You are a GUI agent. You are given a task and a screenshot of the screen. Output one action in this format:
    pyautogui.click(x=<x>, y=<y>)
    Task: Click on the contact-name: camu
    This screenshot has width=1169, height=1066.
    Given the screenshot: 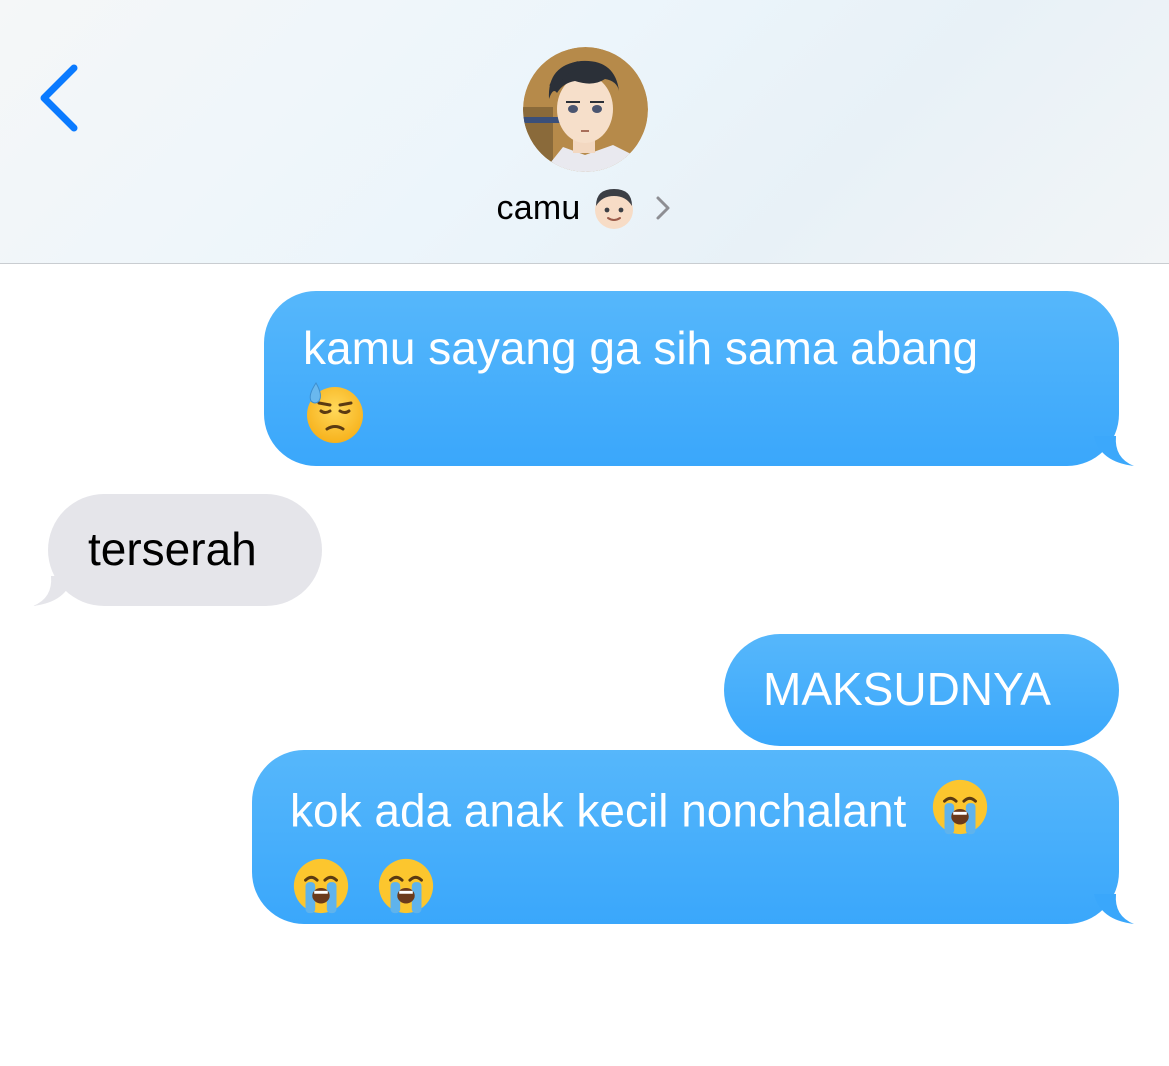 What is the action you would take?
    pyautogui.click(x=538, y=207)
    